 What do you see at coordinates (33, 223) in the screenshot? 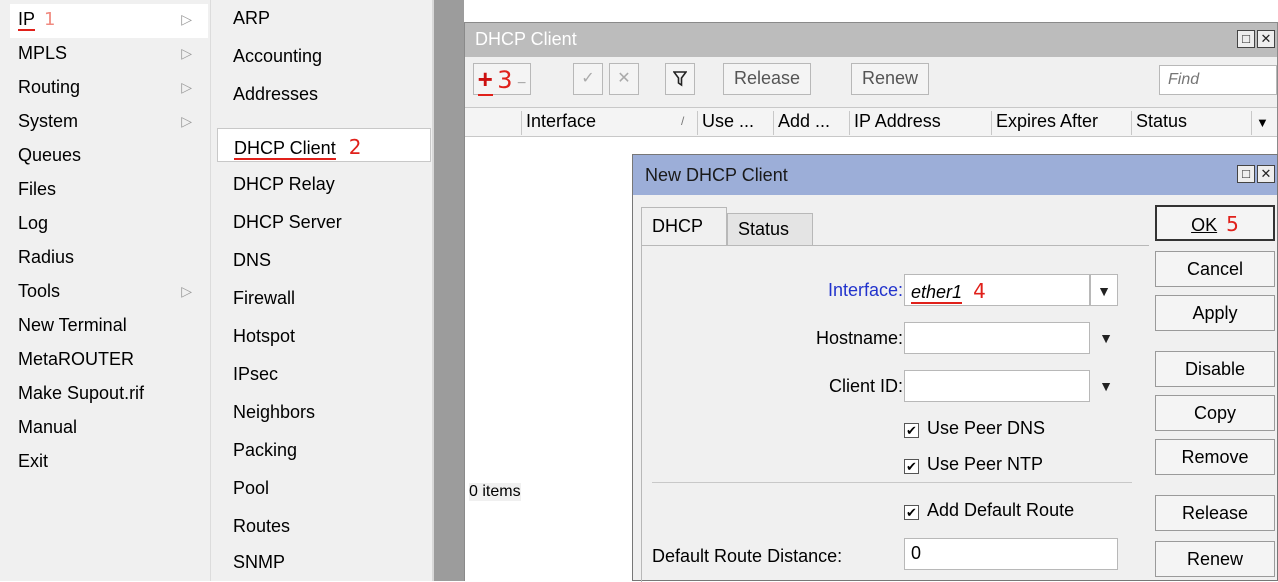
I see `main-menu-item-label: Log` at bounding box center [33, 223].